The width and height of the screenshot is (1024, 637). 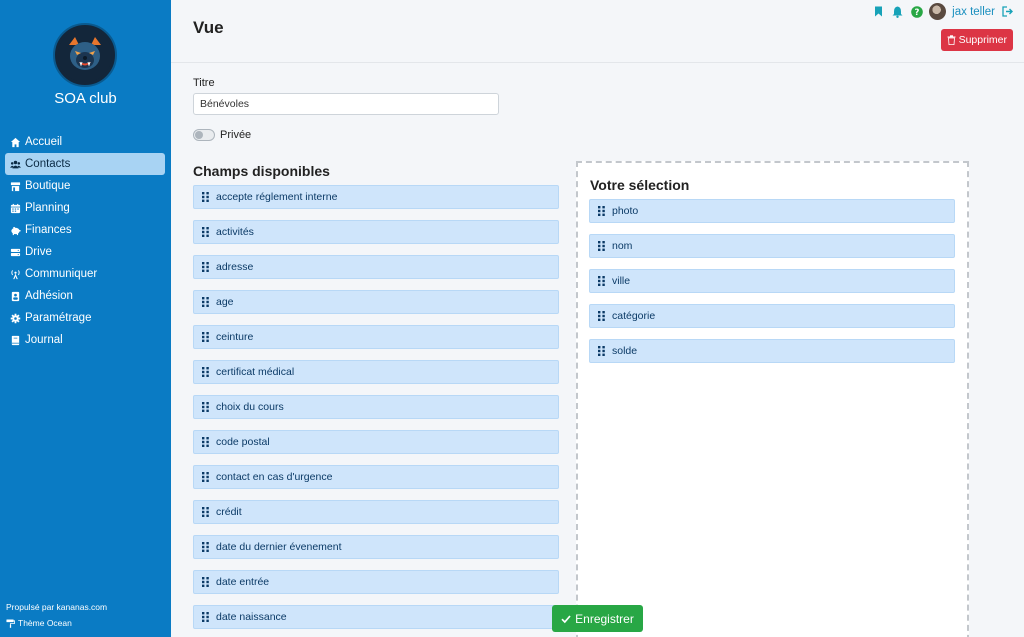 What do you see at coordinates (976, 40) in the screenshot?
I see `delete-button: Supprimer` at bounding box center [976, 40].